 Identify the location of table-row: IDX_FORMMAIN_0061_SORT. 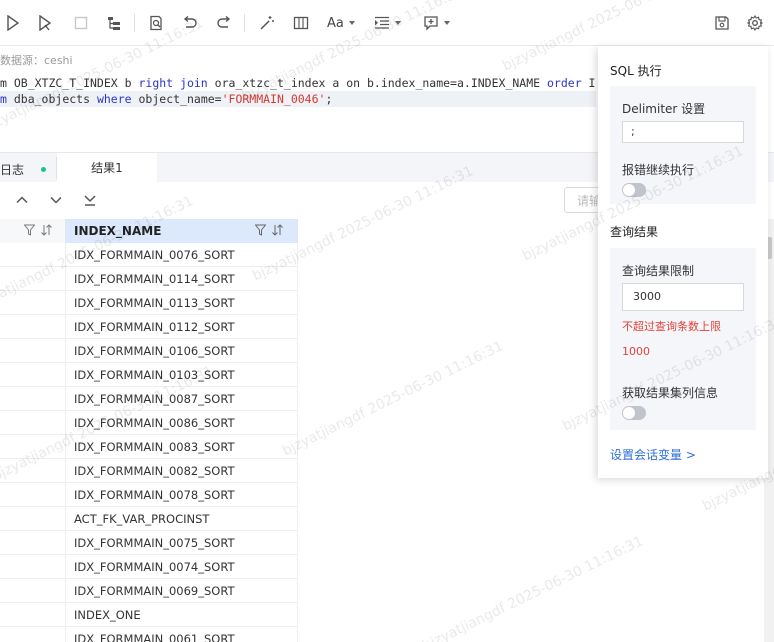
(149, 634).